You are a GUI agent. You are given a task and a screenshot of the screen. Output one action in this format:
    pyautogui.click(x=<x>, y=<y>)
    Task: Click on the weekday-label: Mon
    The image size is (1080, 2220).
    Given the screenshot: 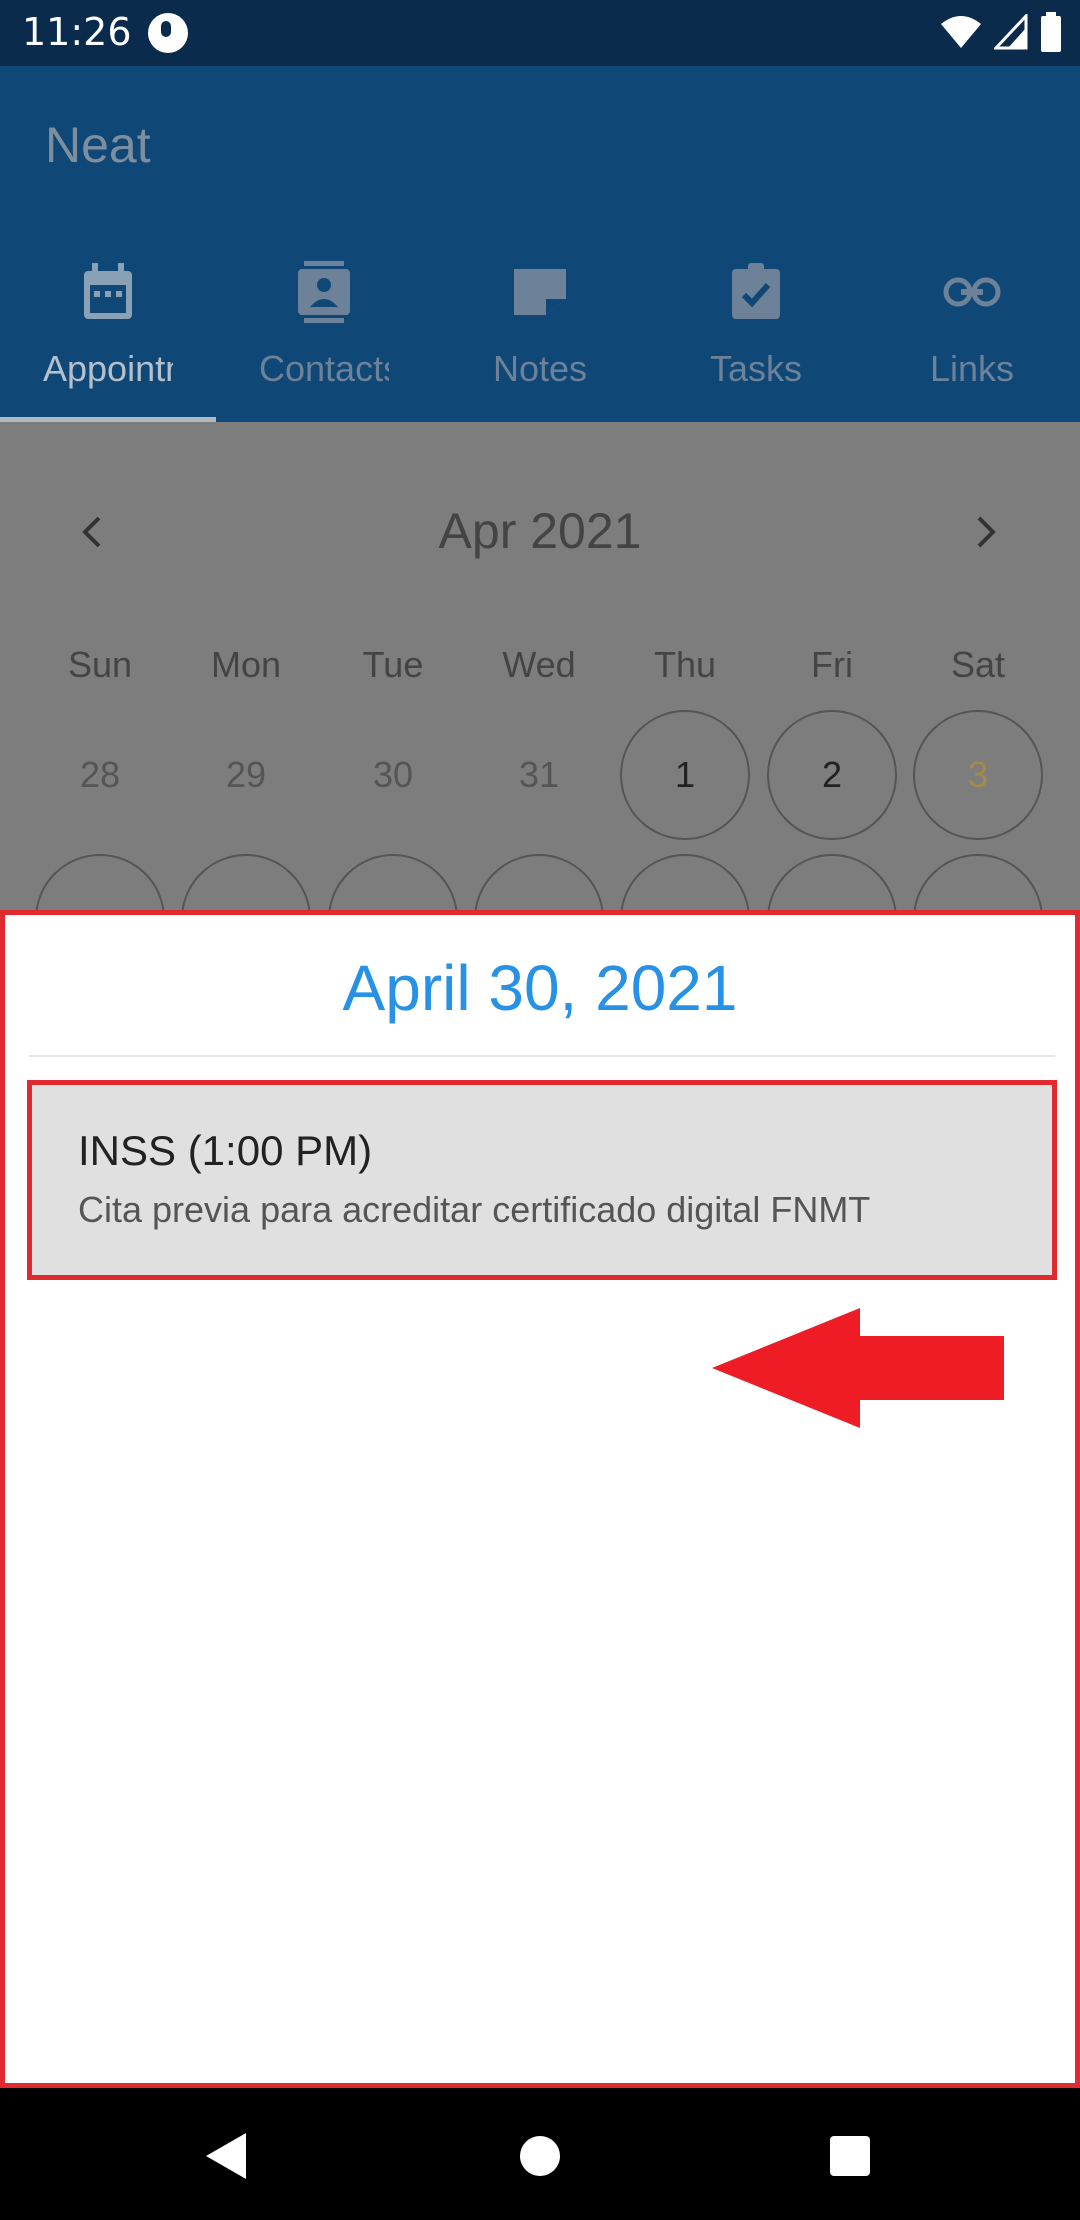 What is the action you would take?
    pyautogui.click(x=246, y=664)
    